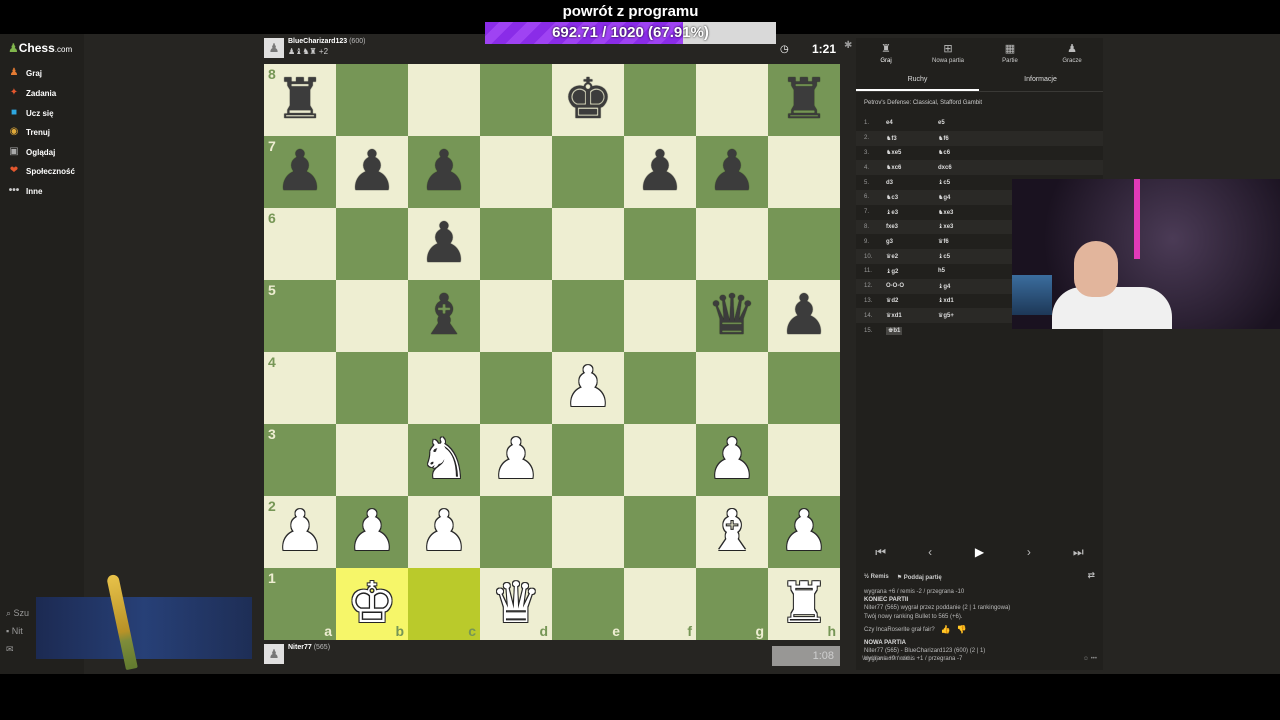 The height and width of the screenshot is (720, 1280). I want to click on square-d3: ♟, so click(516, 460).